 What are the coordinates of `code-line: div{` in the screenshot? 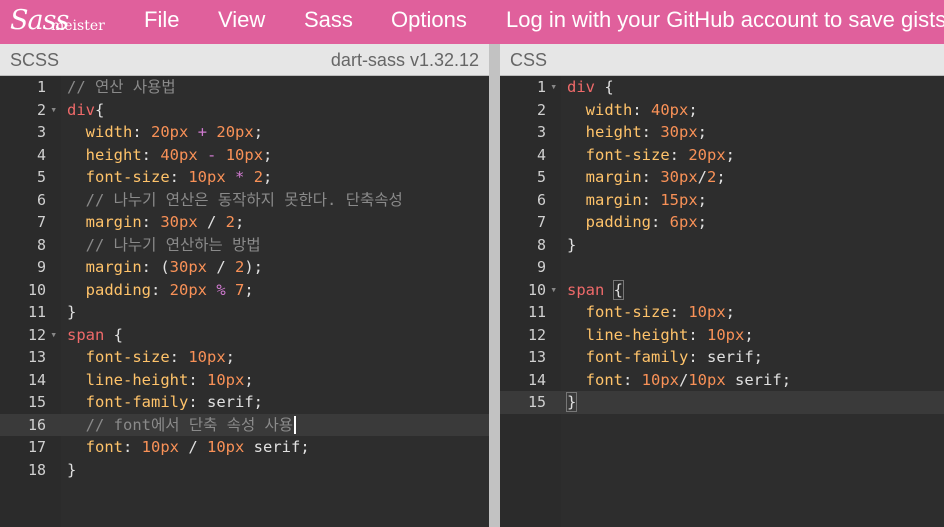 It's located at (275, 110).